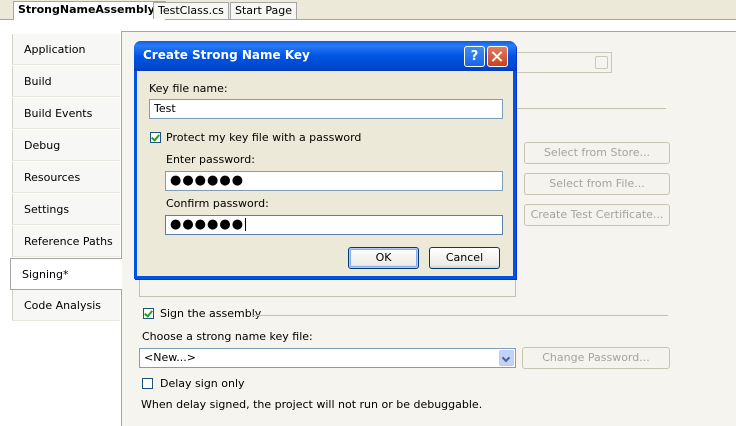 The width and height of the screenshot is (736, 426). Describe the element at coordinates (464, 258) in the screenshot. I see `cancel-button: Cancel` at that location.